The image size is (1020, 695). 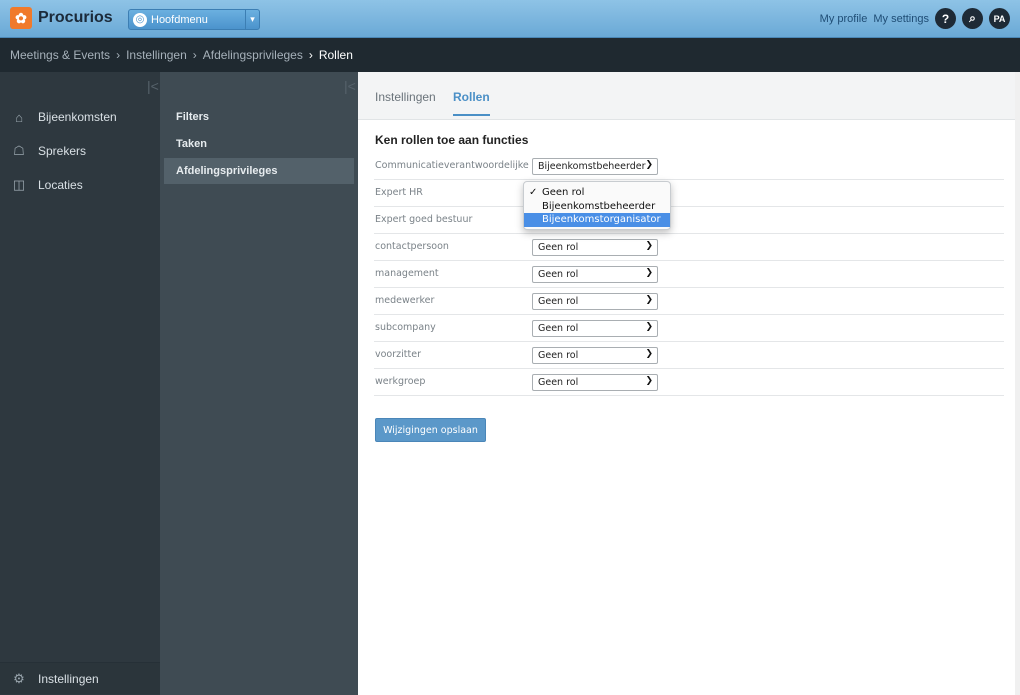 What do you see at coordinates (689, 220) in the screenshot?
I see `role-row: Expert goed bestuur` at bounding box center [689, 220].